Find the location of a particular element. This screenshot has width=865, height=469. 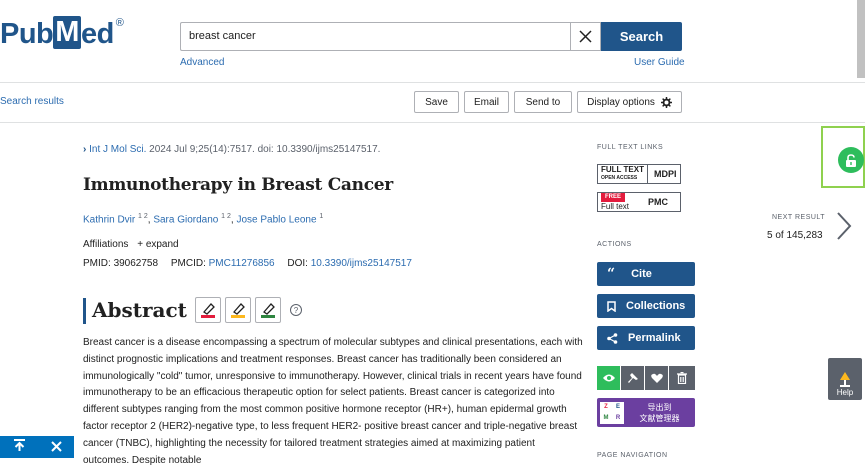

logo-book-mark: M is located at coordinates (67, 32).